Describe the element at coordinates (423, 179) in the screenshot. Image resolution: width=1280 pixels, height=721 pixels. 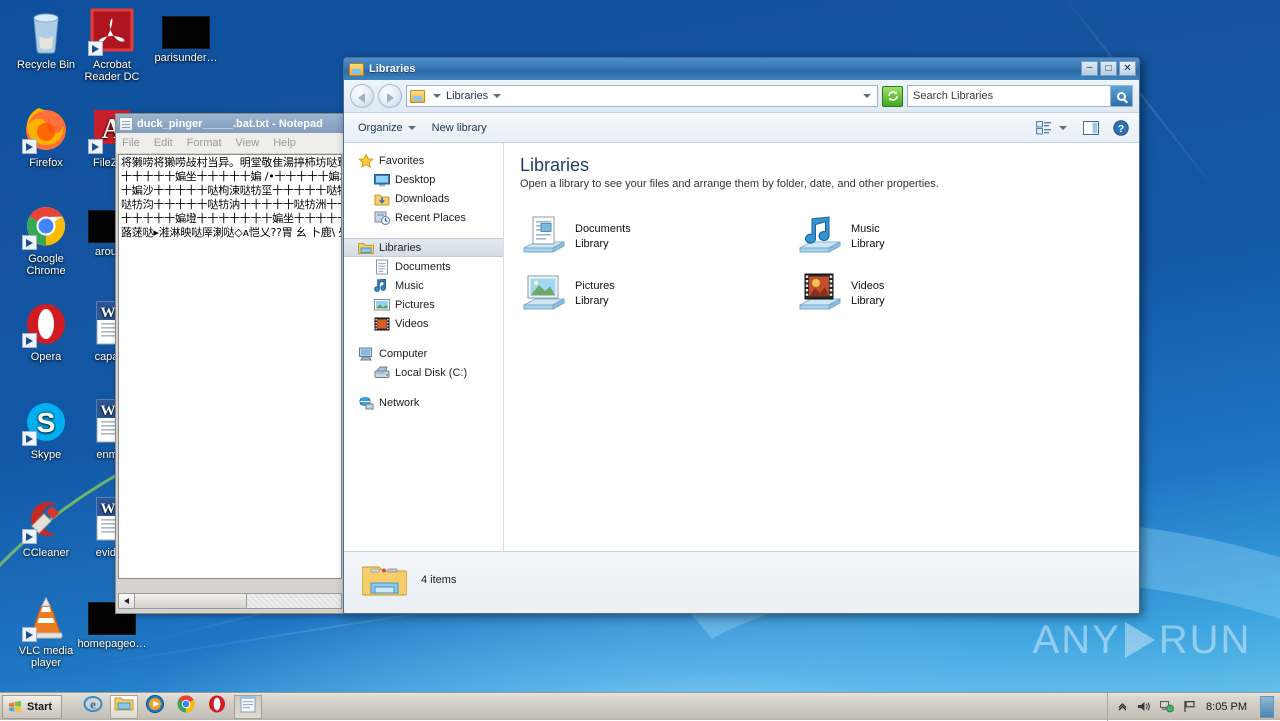
I see `sidebar-item-desktop: Desktop` at that location.